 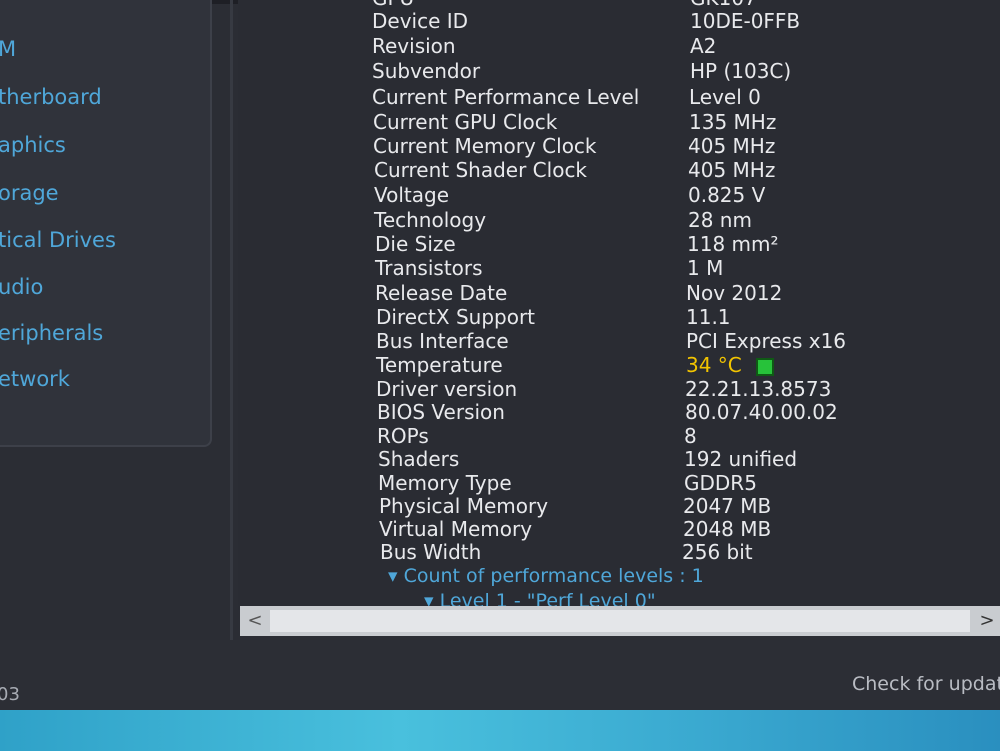 I want to click on sidebar-item-network: etwork, so click(x=35, y=379).